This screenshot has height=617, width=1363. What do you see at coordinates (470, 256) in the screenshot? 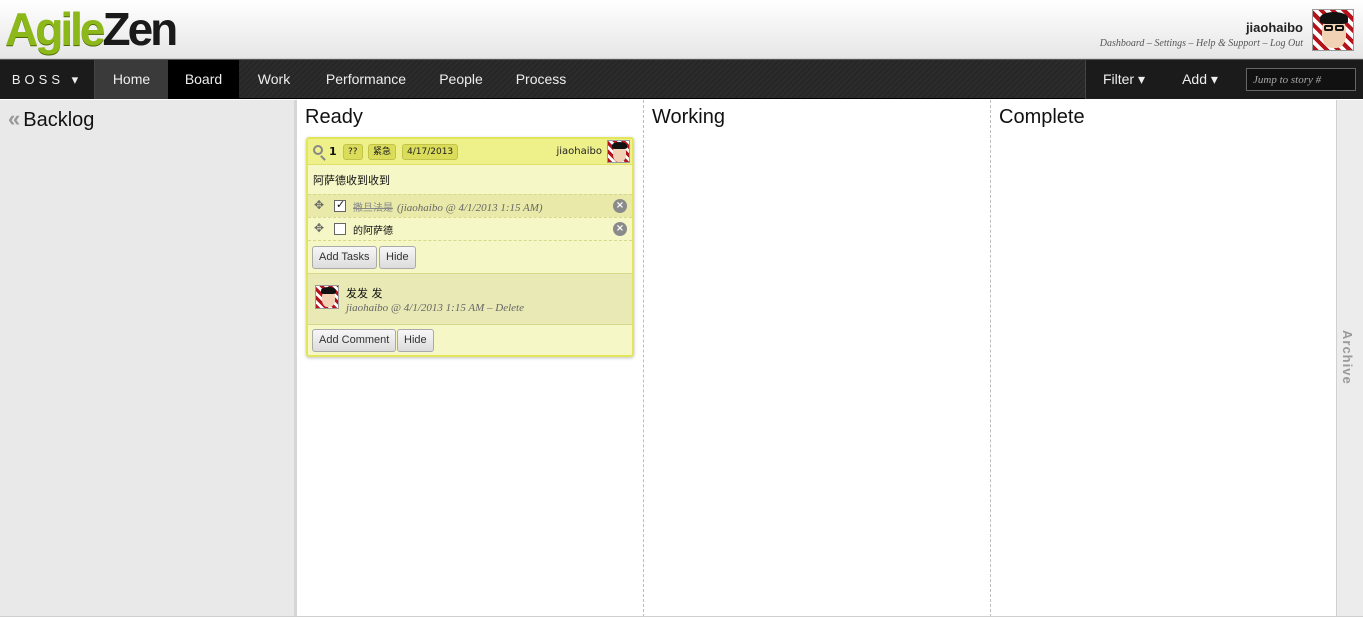
I see `task-actions: Add Tasks Hide` at bounding box center [470, 256].